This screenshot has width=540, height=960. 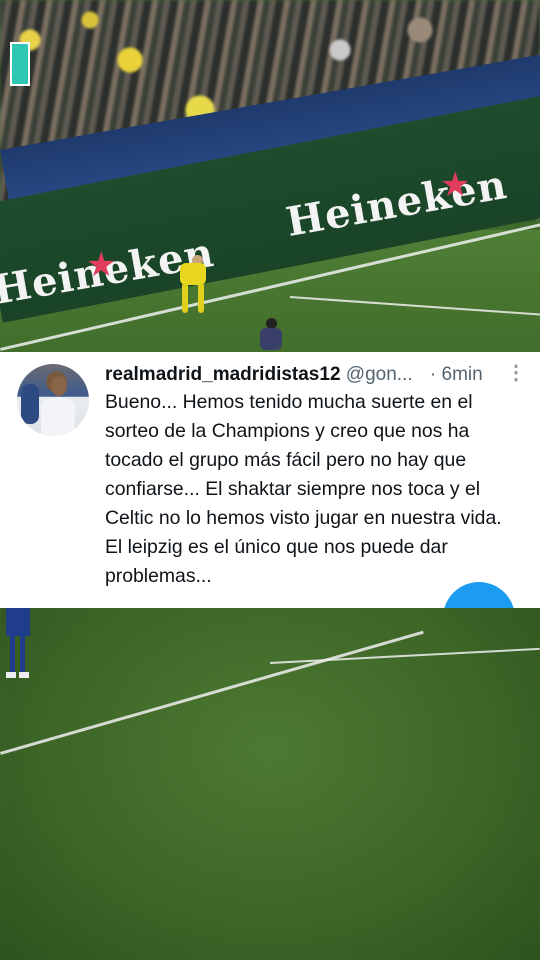 I want to click on blue-player, so click(x=18, y=643).